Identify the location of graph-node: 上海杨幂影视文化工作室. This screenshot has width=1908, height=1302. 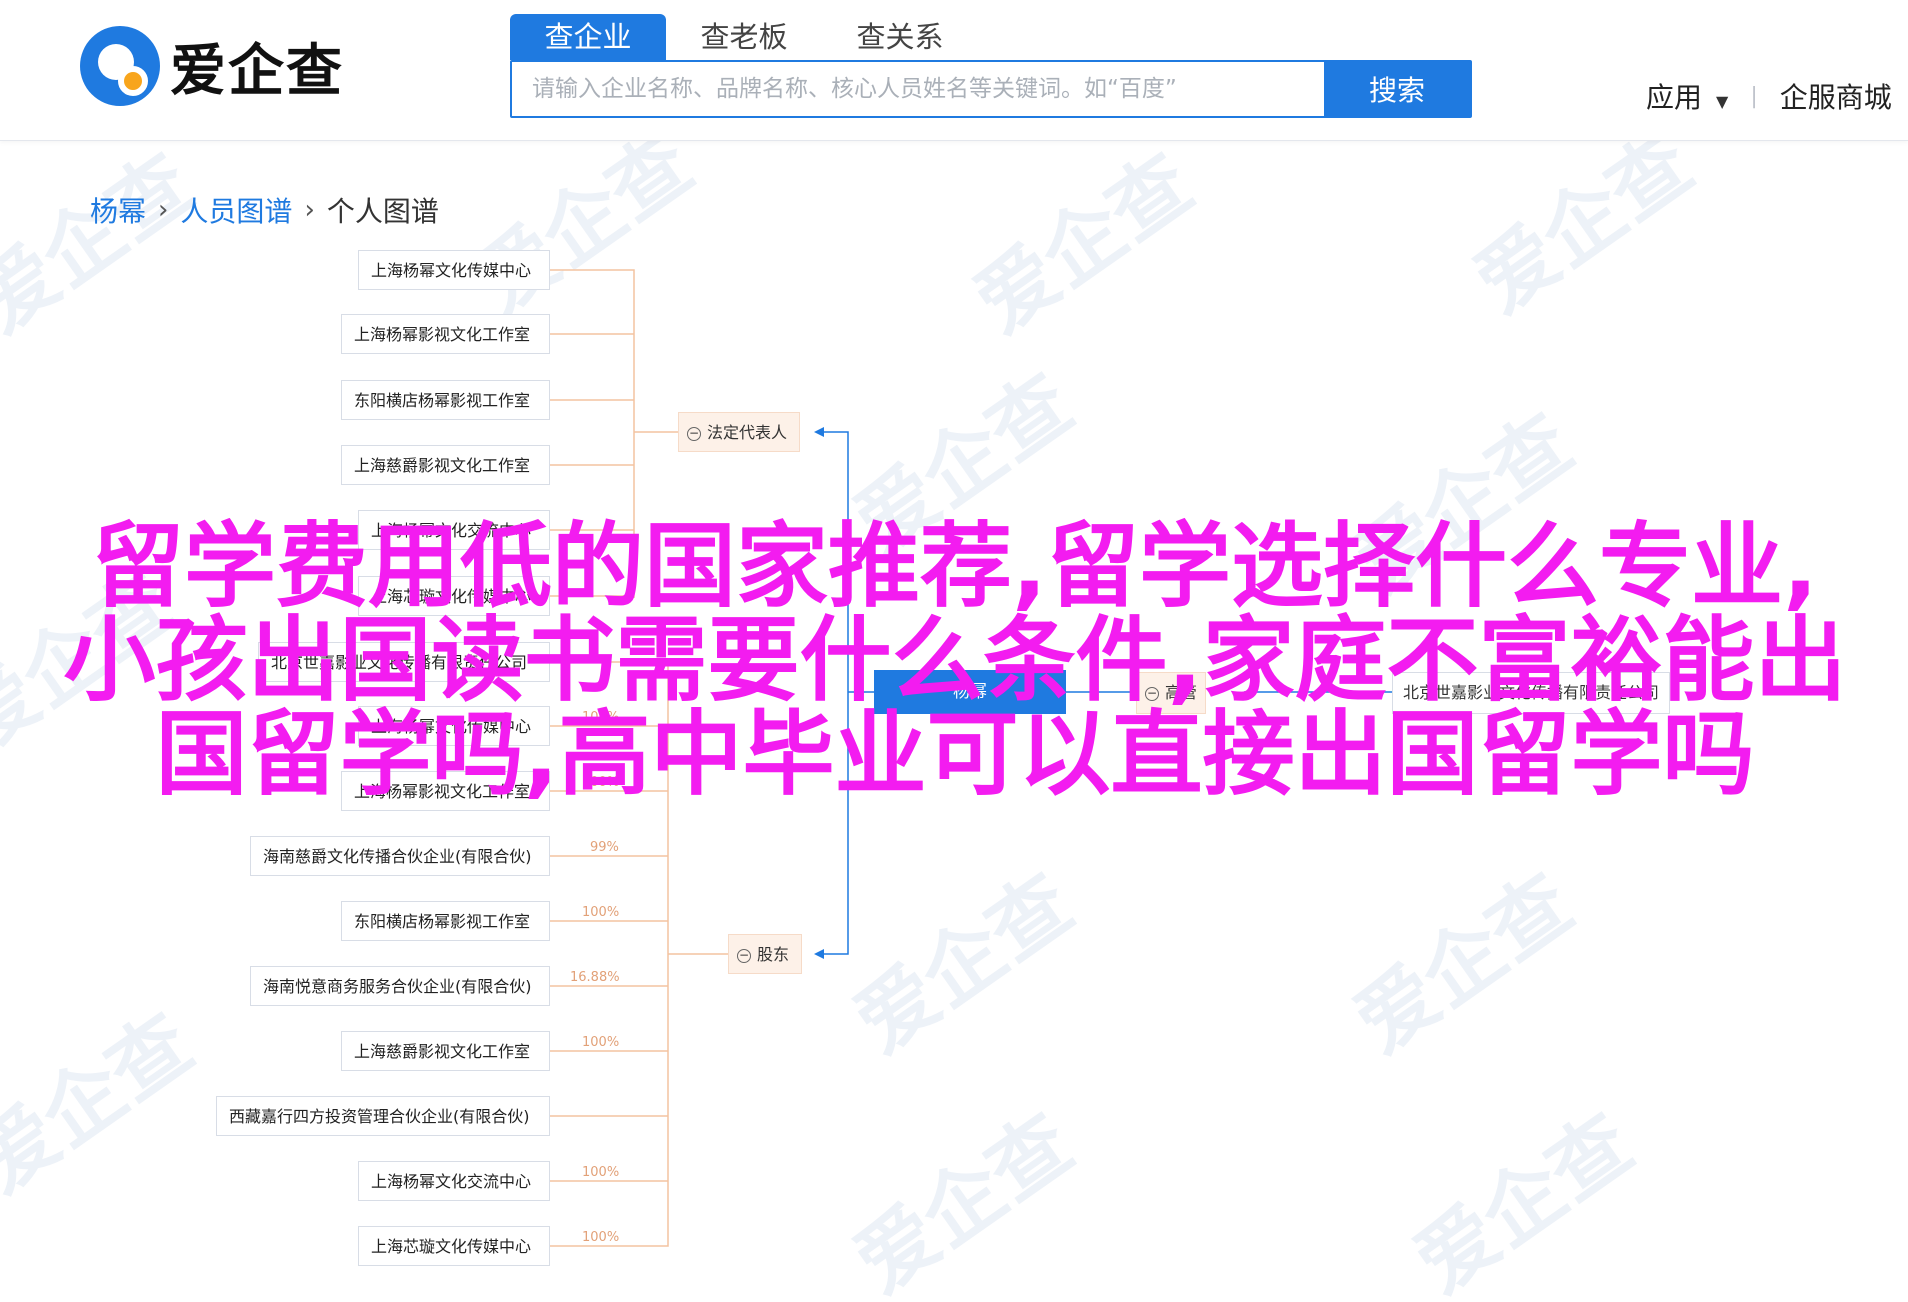
(445, 334).